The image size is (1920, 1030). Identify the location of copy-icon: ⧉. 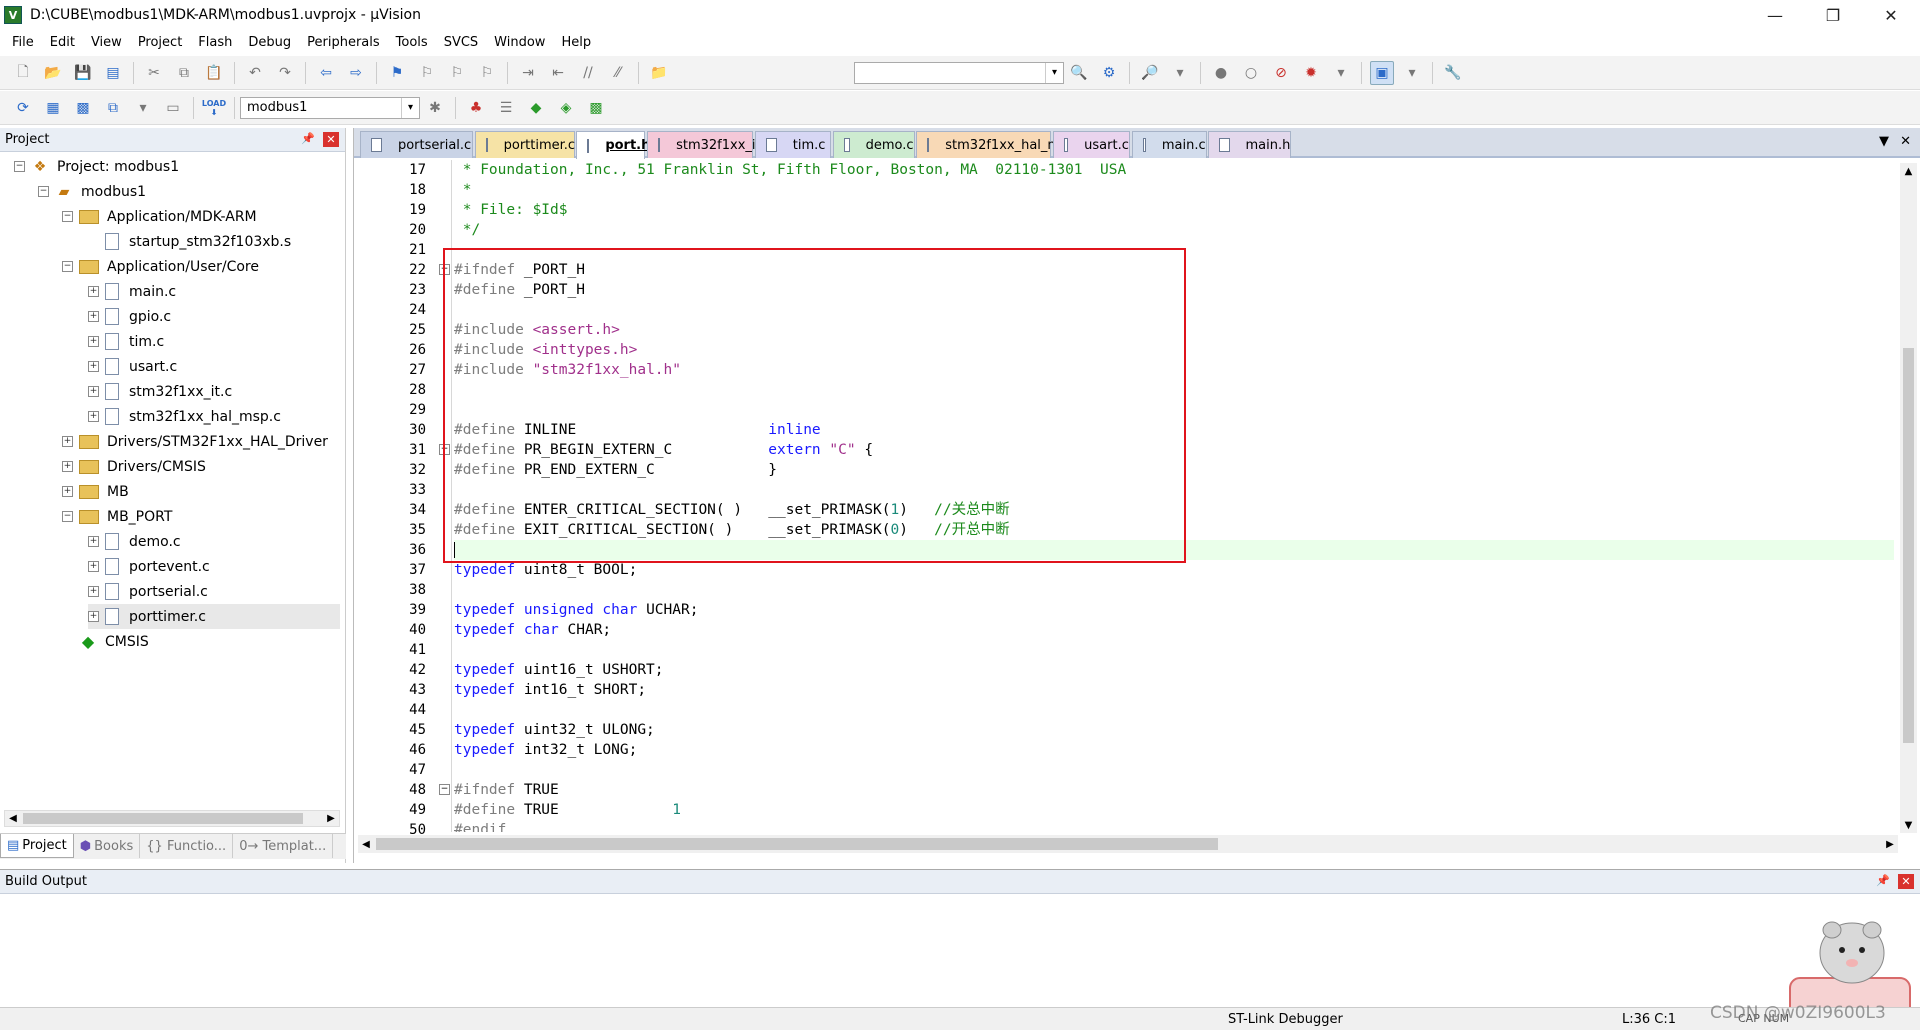
(184, 73).